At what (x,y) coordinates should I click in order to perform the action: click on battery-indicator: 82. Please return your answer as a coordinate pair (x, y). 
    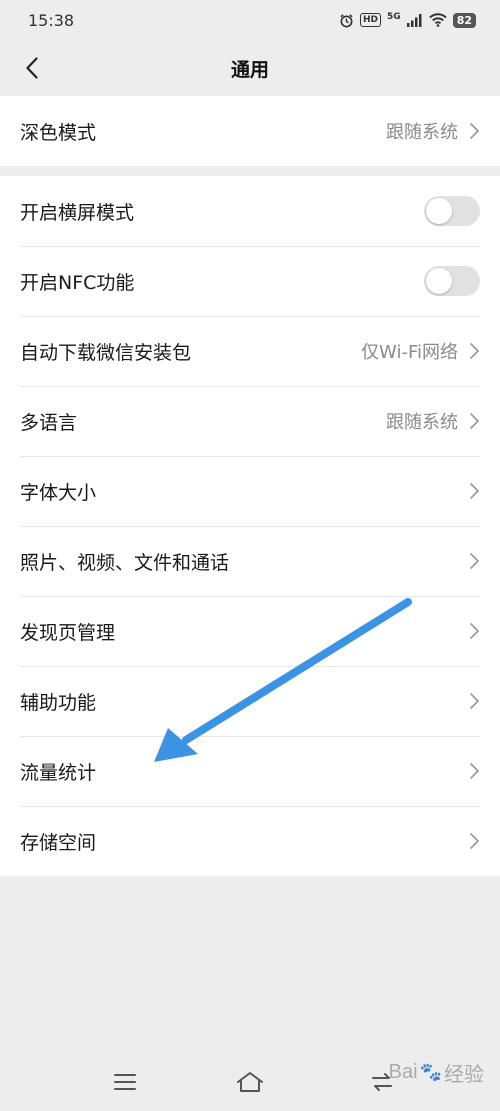
    Looking at the image, I should click on (464, 20).